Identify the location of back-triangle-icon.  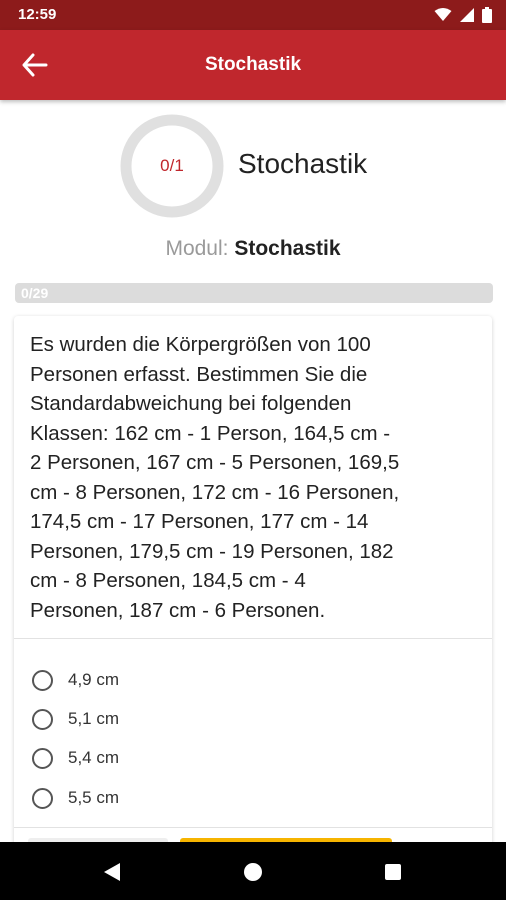
(112, 872).